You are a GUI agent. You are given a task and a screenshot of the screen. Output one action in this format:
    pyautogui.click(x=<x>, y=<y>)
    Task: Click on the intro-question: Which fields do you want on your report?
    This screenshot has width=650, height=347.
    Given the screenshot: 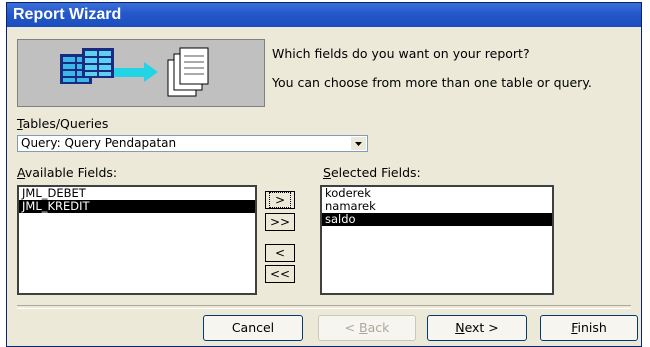 What is the action you would take?
    pyautogui.click(x=401, y=53)
    